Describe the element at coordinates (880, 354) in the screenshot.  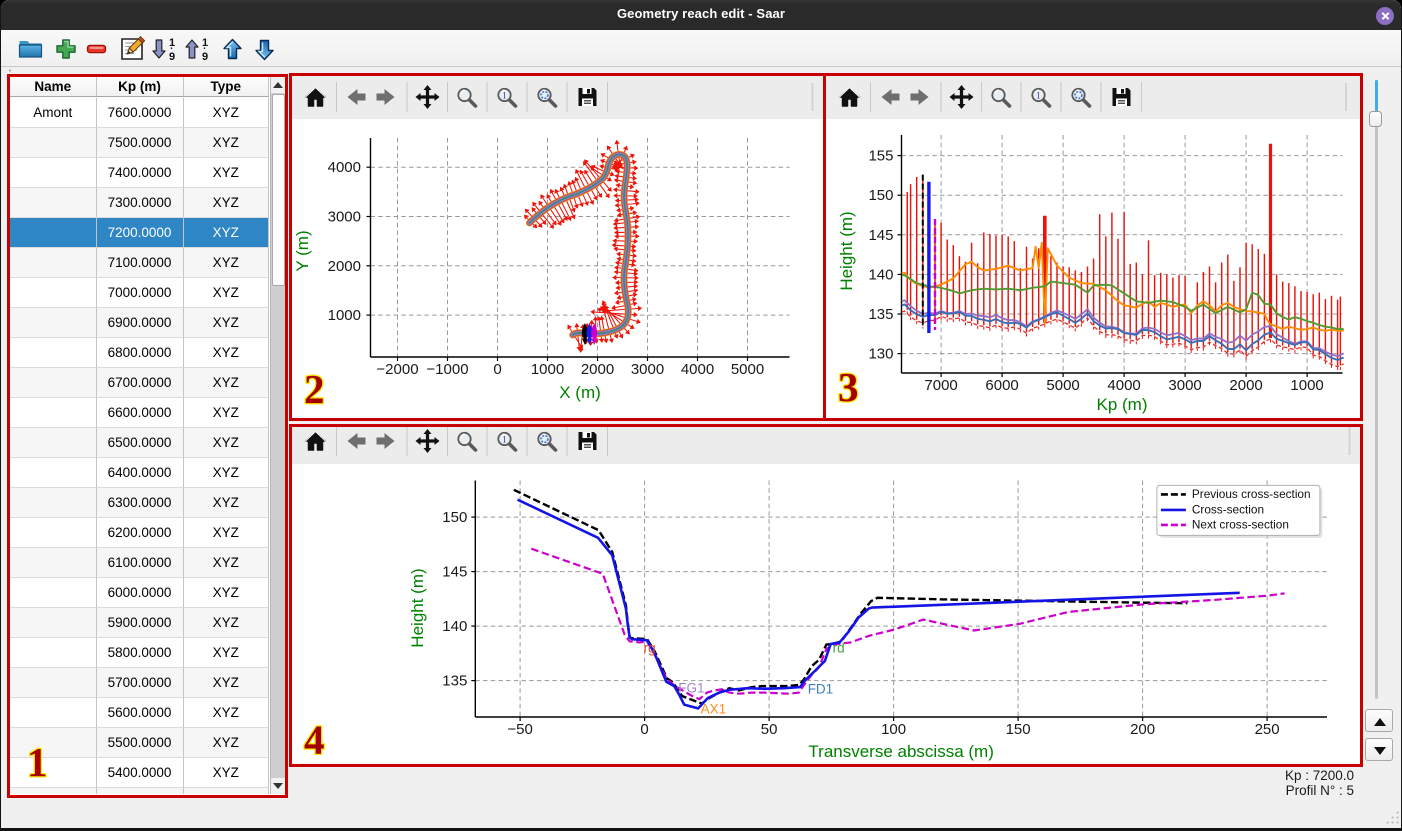
I see `svg-text: 130` at that location.